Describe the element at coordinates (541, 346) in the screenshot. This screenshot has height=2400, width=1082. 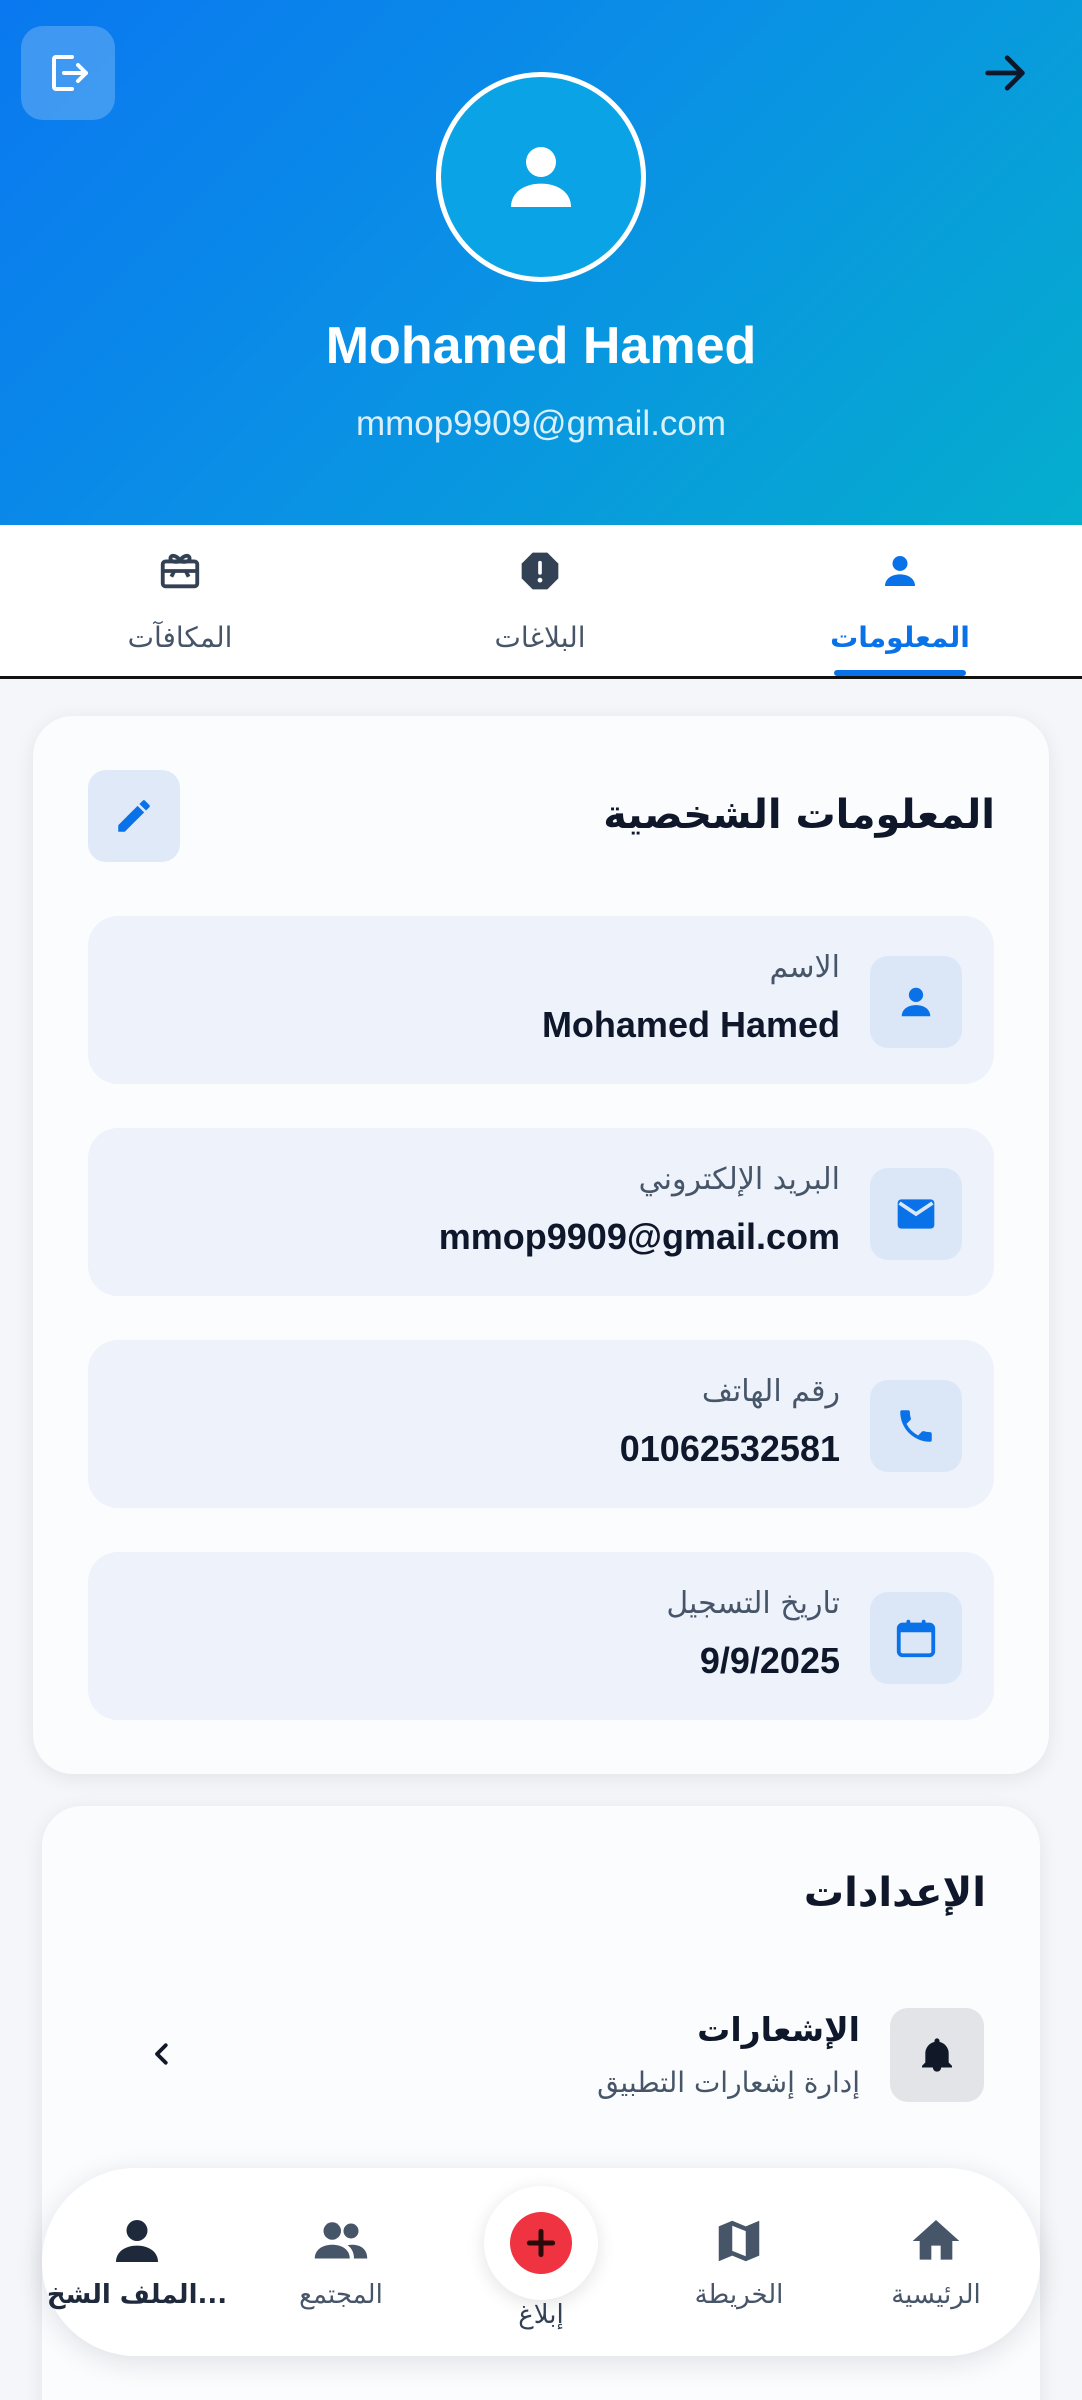
I see `user-name: Mohamed Hamed` at that location.